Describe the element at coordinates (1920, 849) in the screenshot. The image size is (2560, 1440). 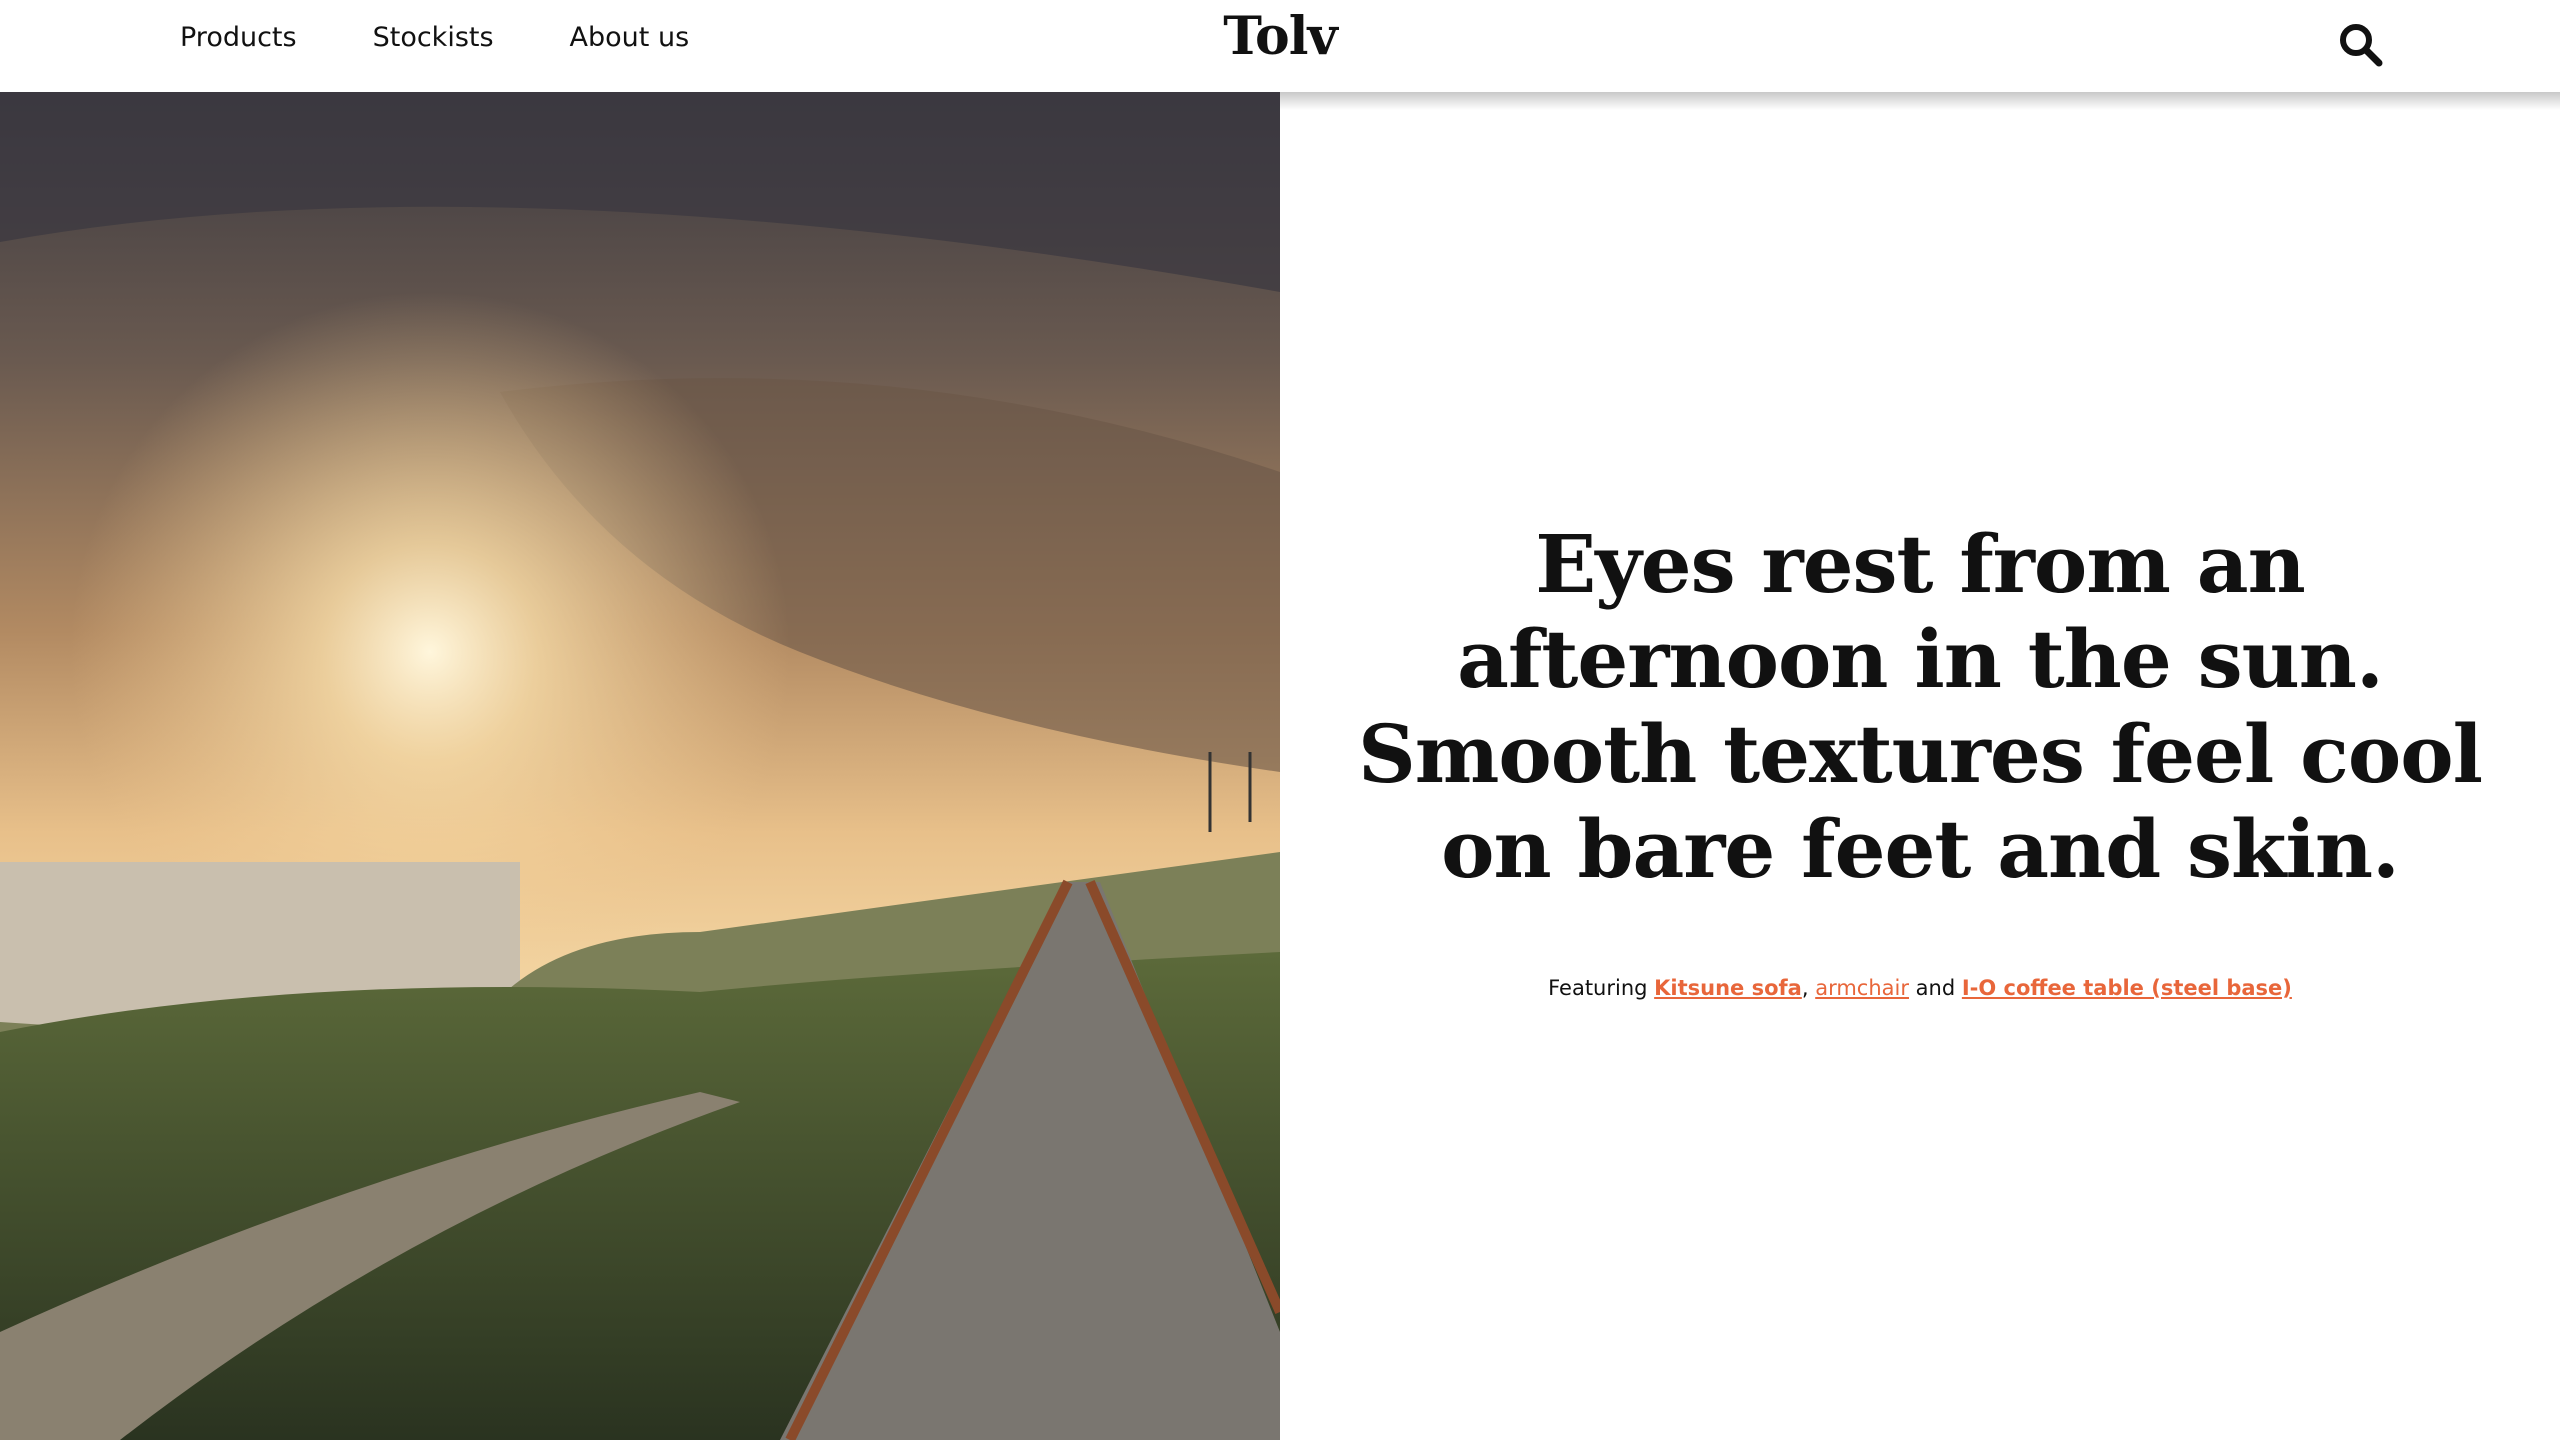
I see `headline-line: on bare feet and skin.` at that location.